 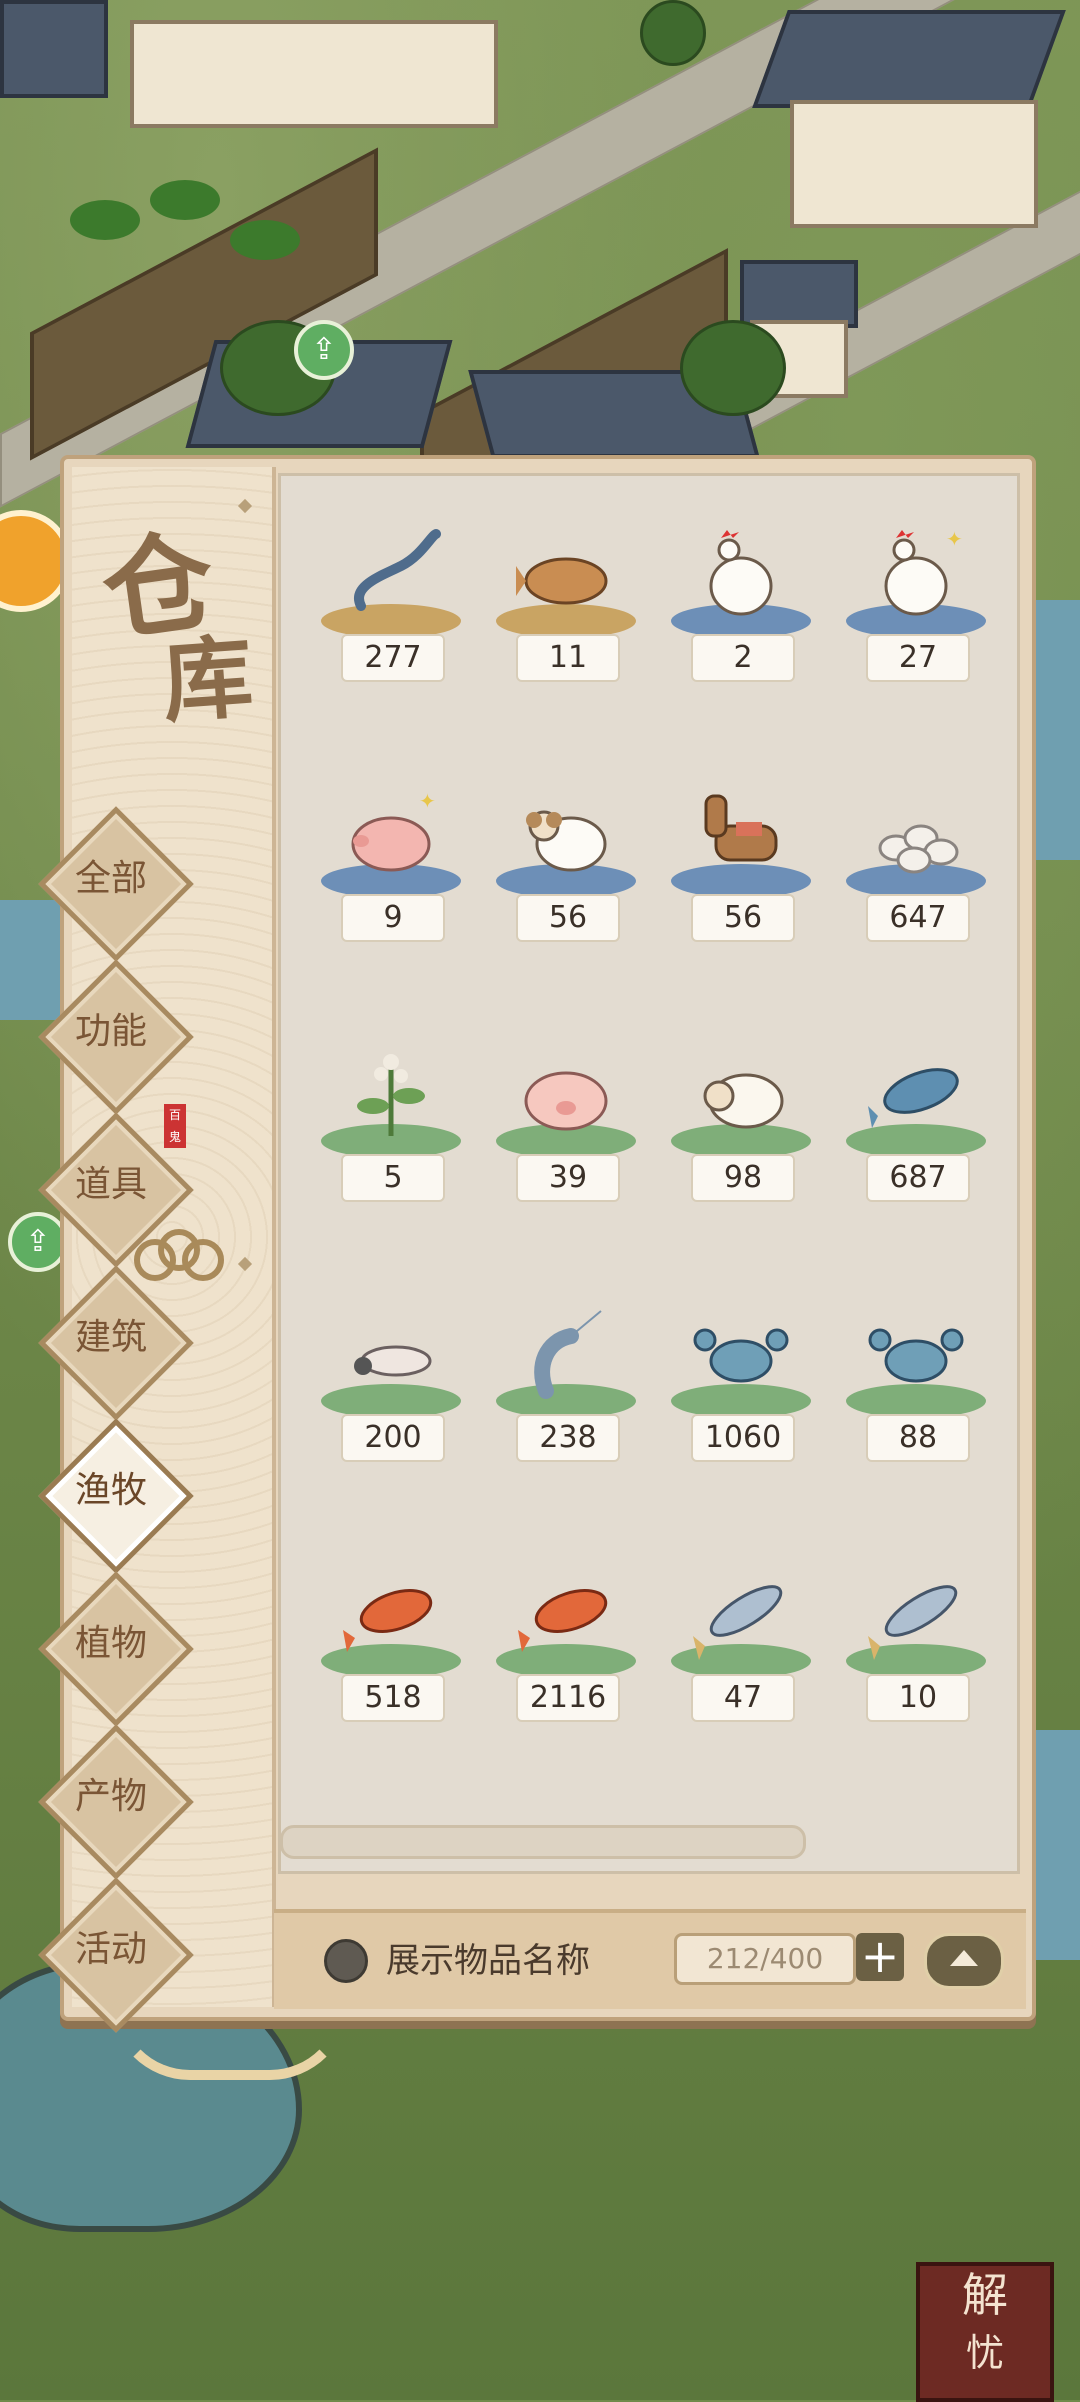 What do you see at coordinates (110, 1490) in the screenshot?
I see `tab-label: 渔牧` at bounding box center [110, 1490].